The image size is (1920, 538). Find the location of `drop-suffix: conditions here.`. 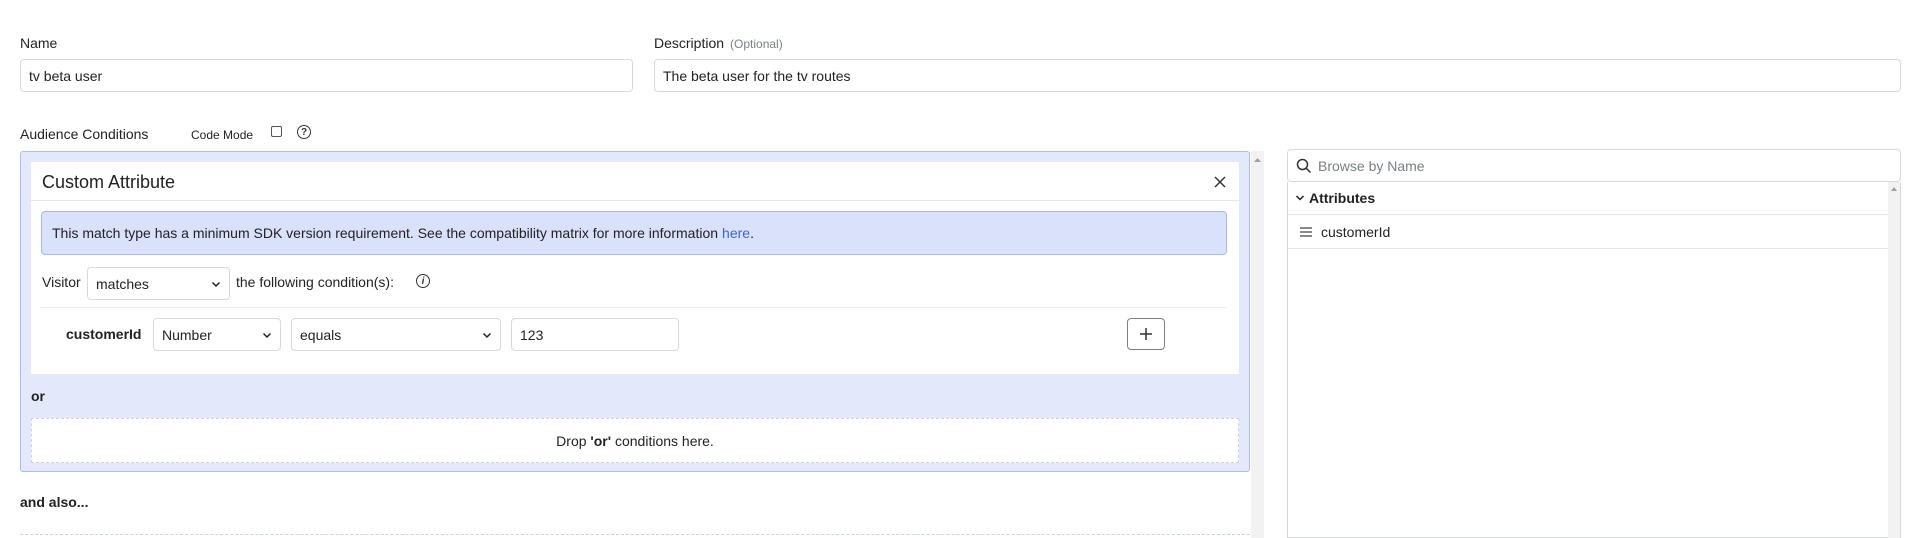

drop-suffix: conditions here. is located at coordinates (664, 440).